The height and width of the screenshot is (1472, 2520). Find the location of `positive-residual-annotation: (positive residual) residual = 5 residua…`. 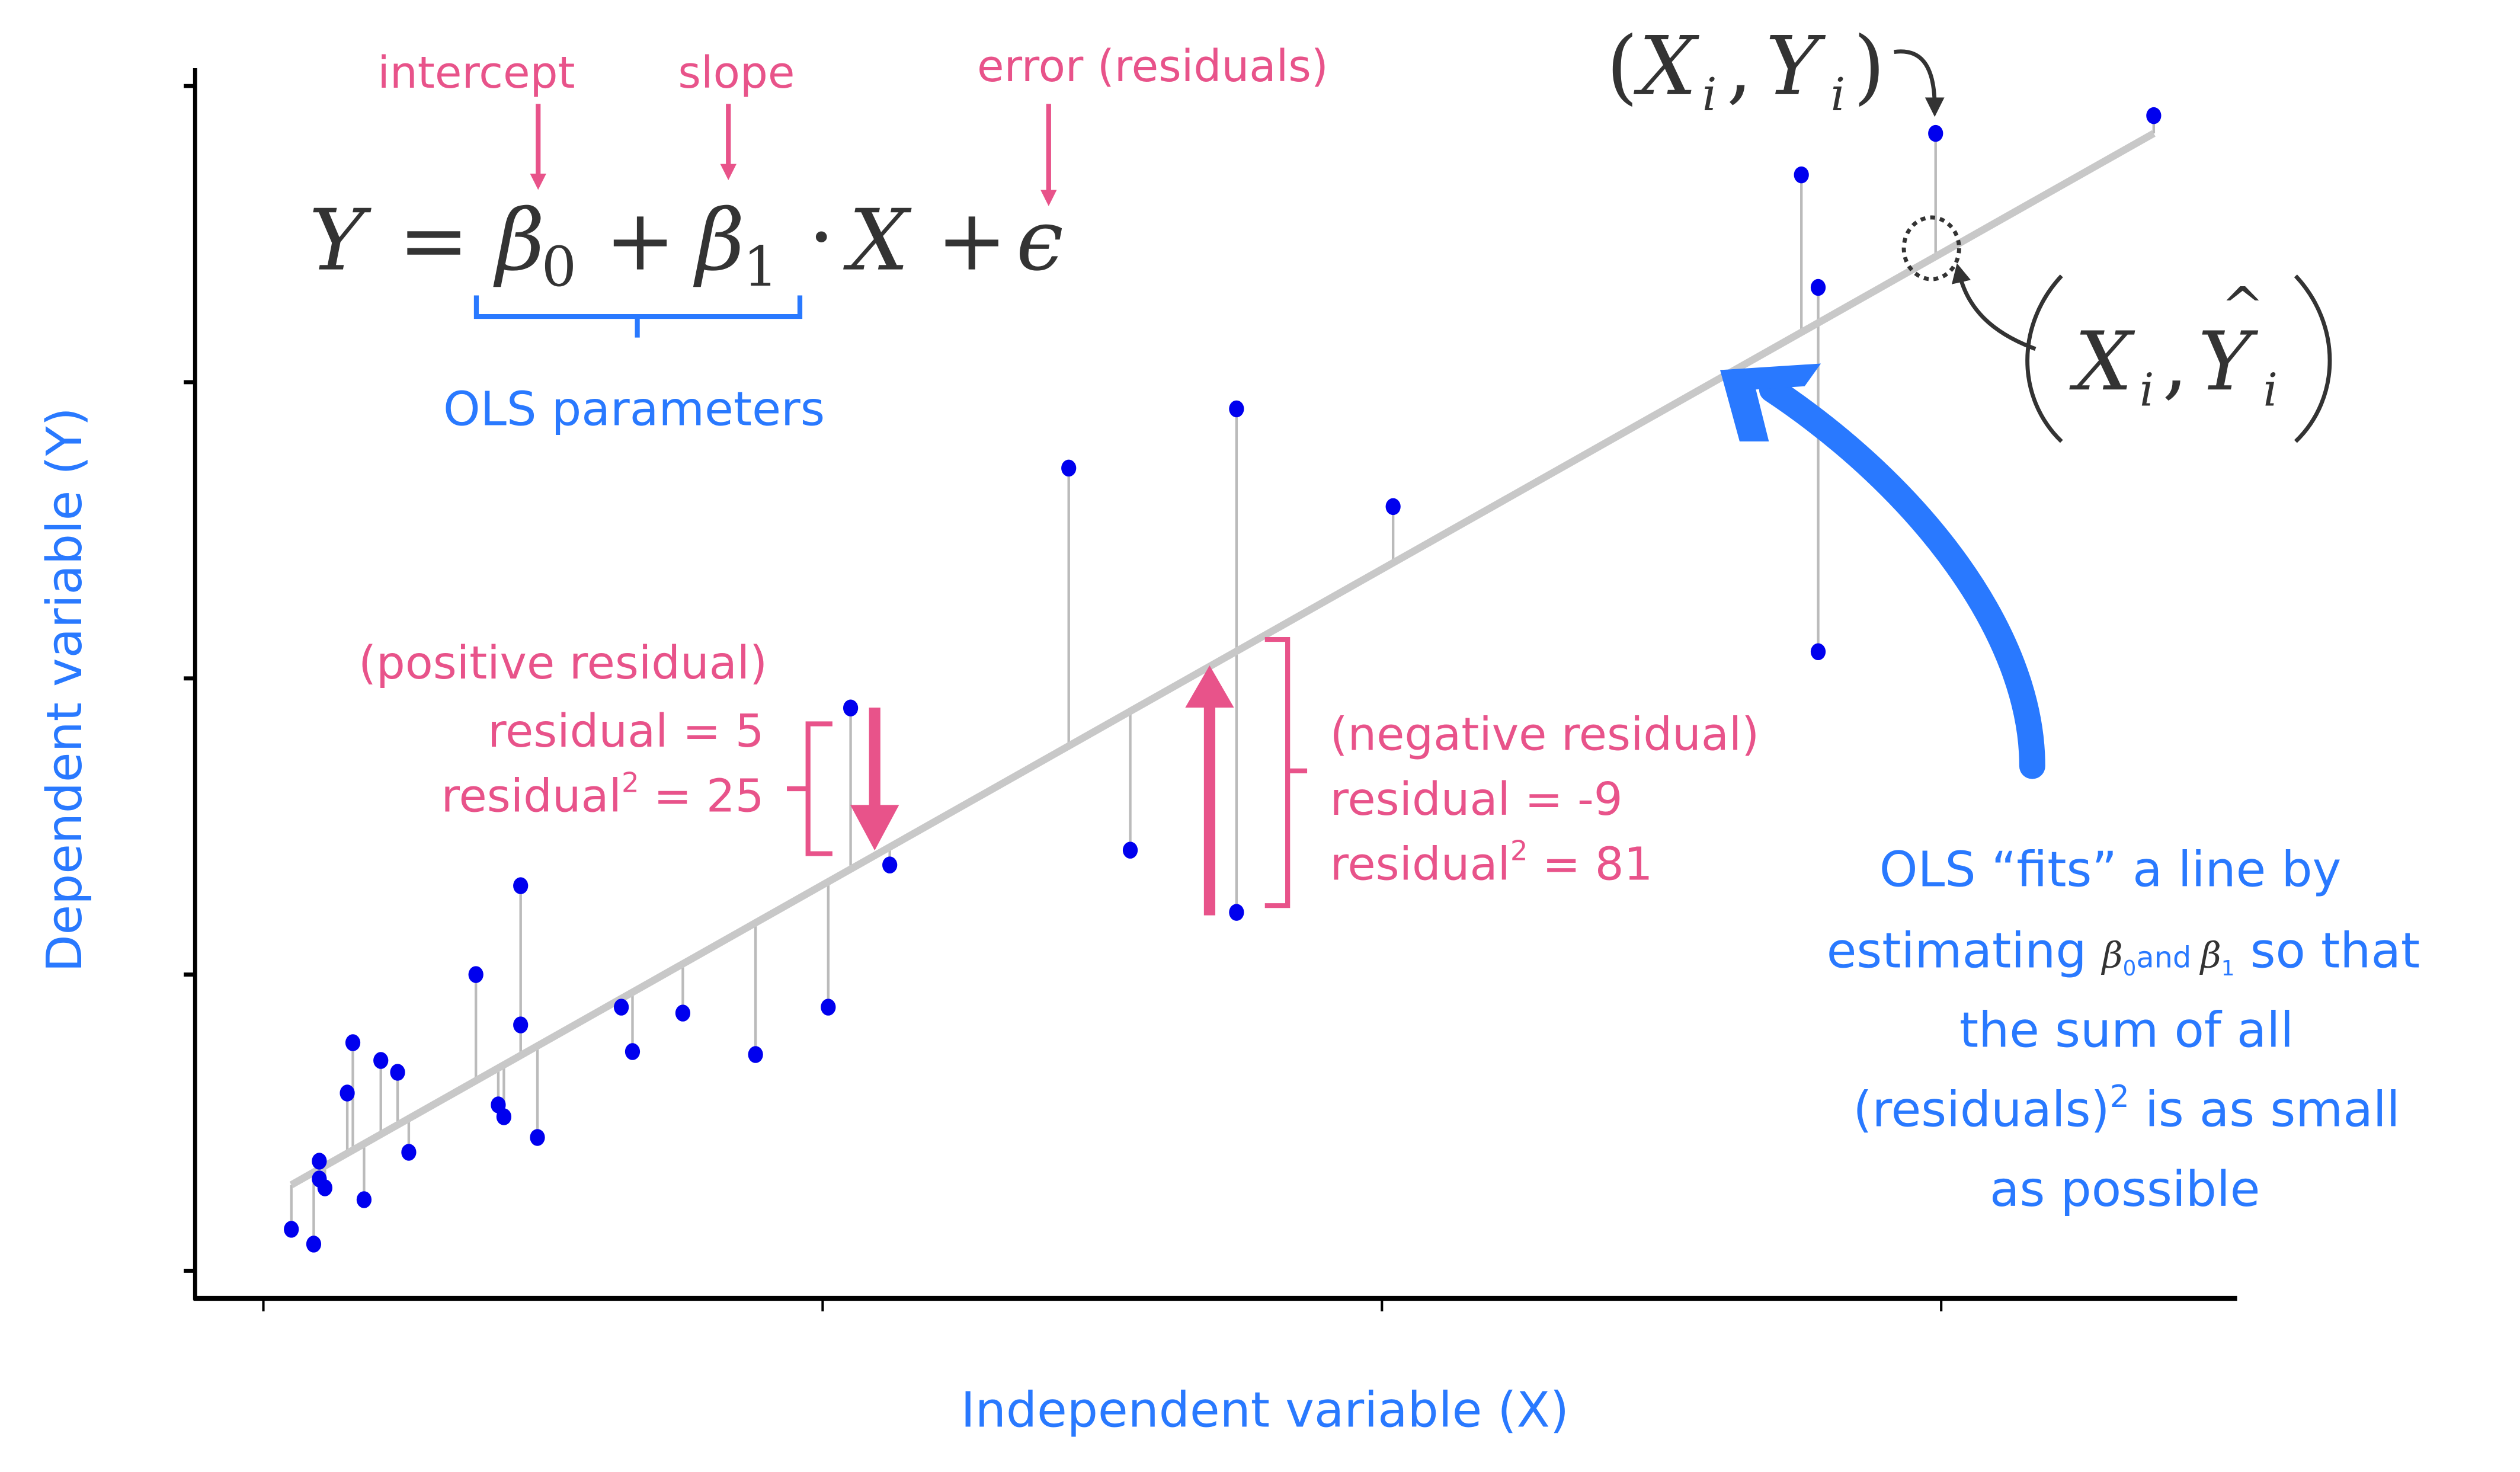

positive-residual-annotation: (positive residual) residual = 5 residua… is located at coordinates (628, 746).